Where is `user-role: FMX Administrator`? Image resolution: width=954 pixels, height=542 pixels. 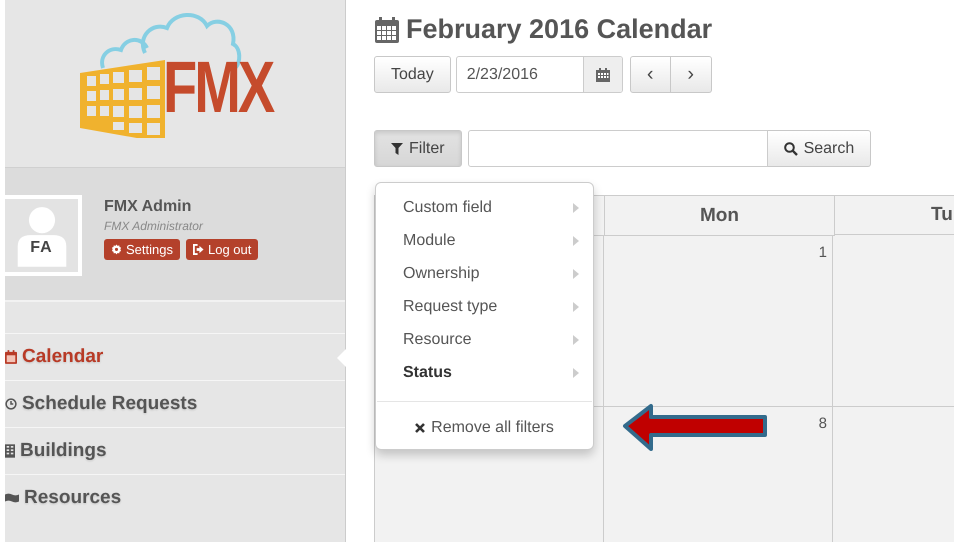
user-role: FMX Administrator is located at coordinates (153, 226).